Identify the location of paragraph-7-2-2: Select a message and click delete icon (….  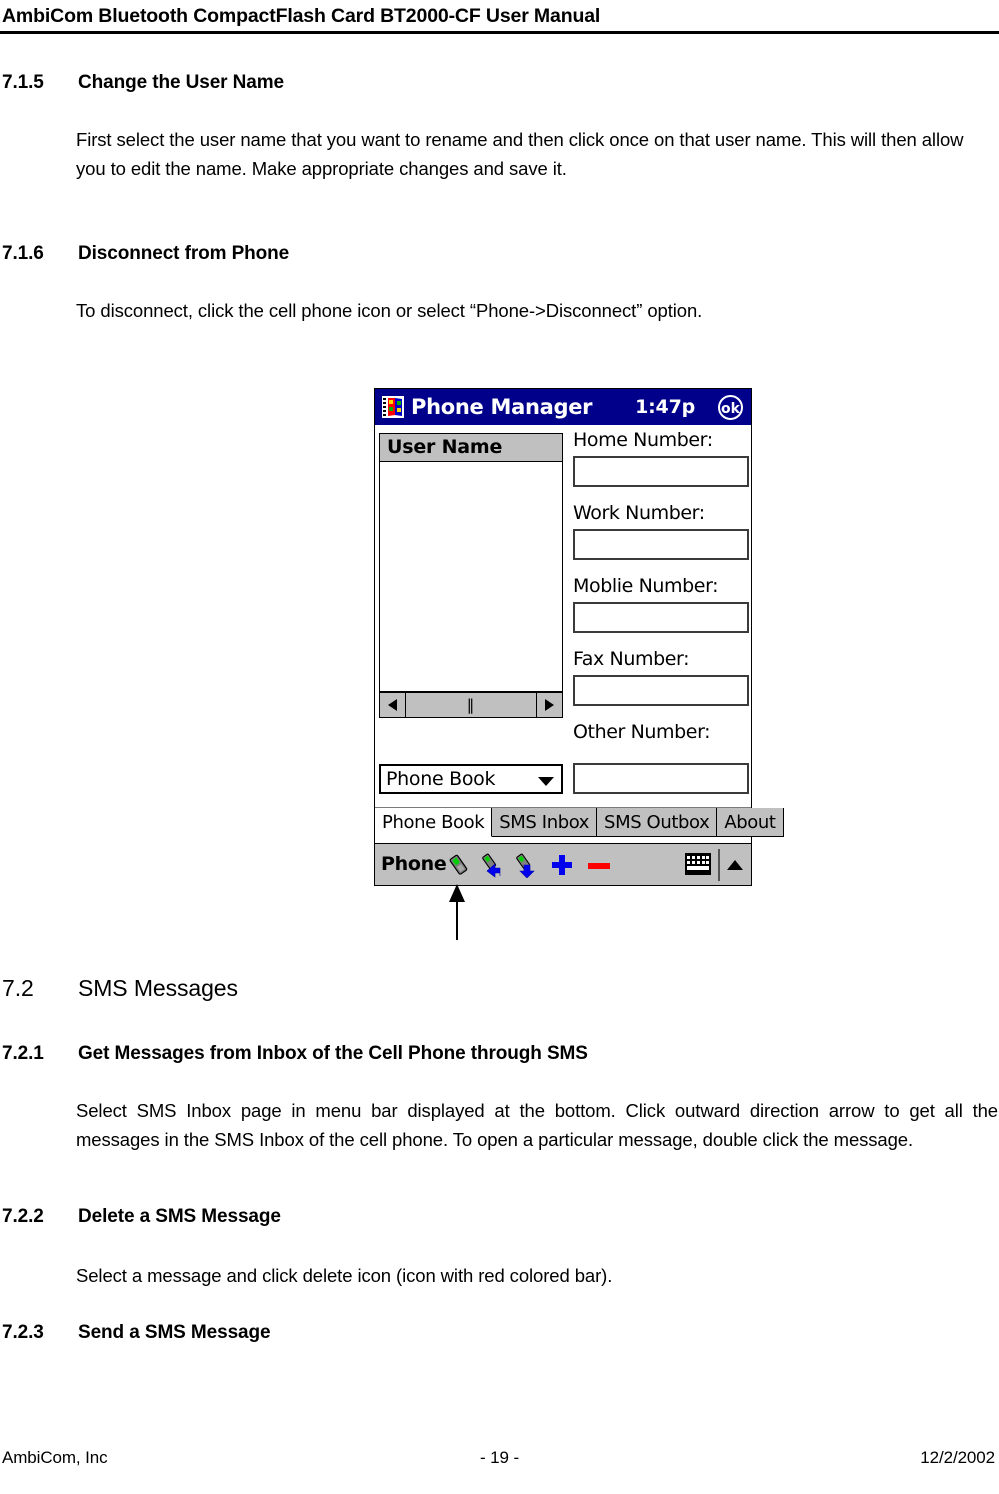
(344, 1275).